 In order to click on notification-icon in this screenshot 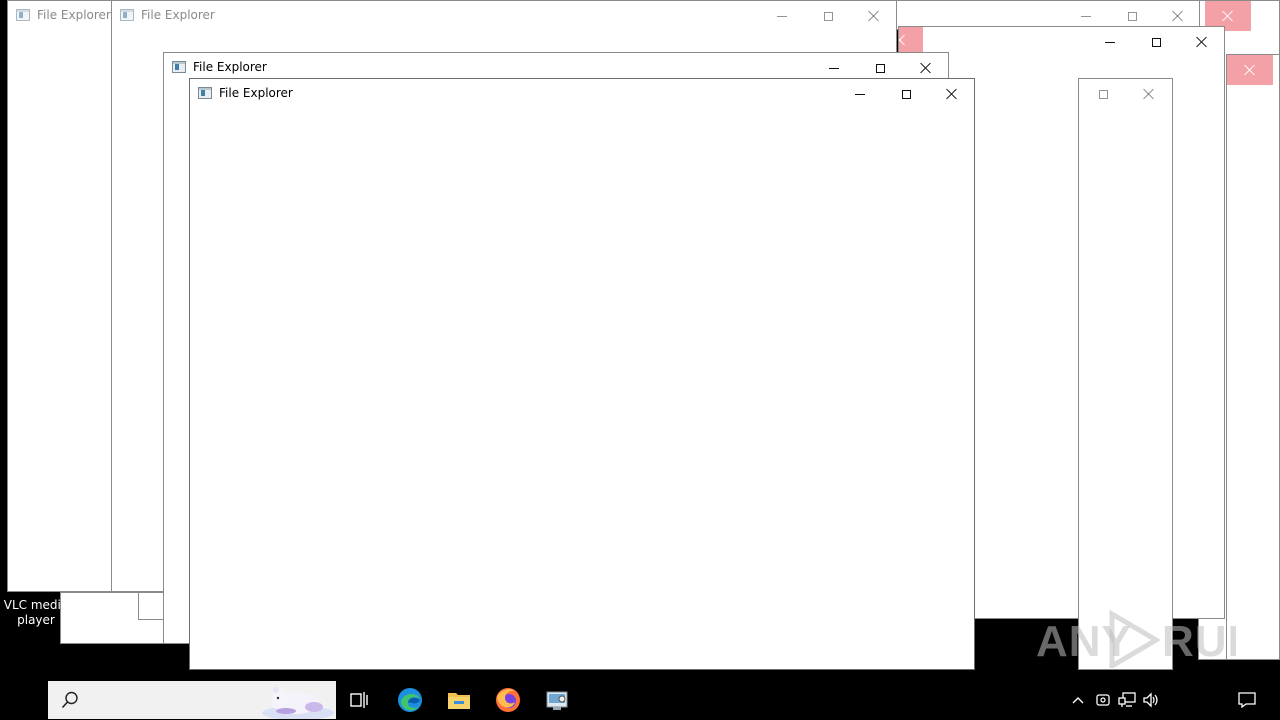, I will do `click(1247, 700)`.